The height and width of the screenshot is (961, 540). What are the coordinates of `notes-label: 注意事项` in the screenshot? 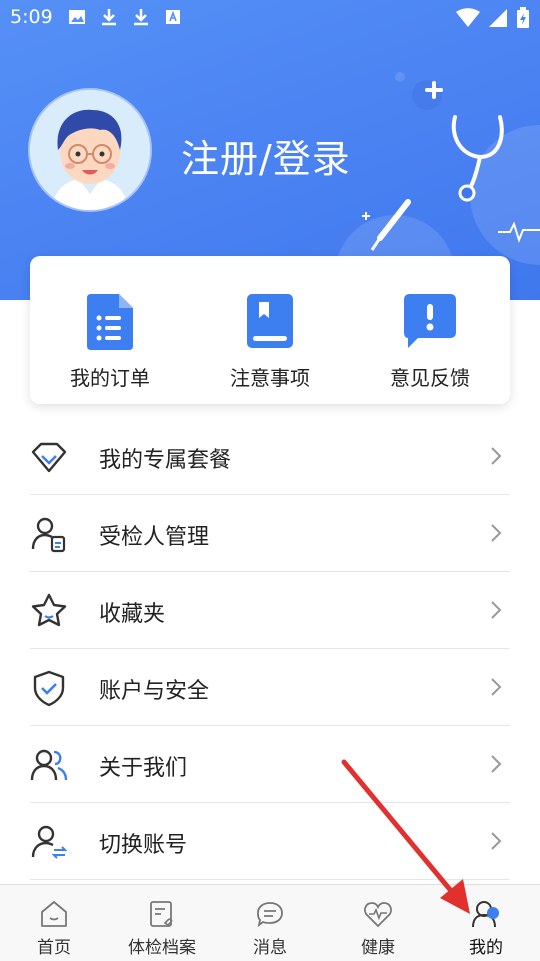 It's located at (270, 378).